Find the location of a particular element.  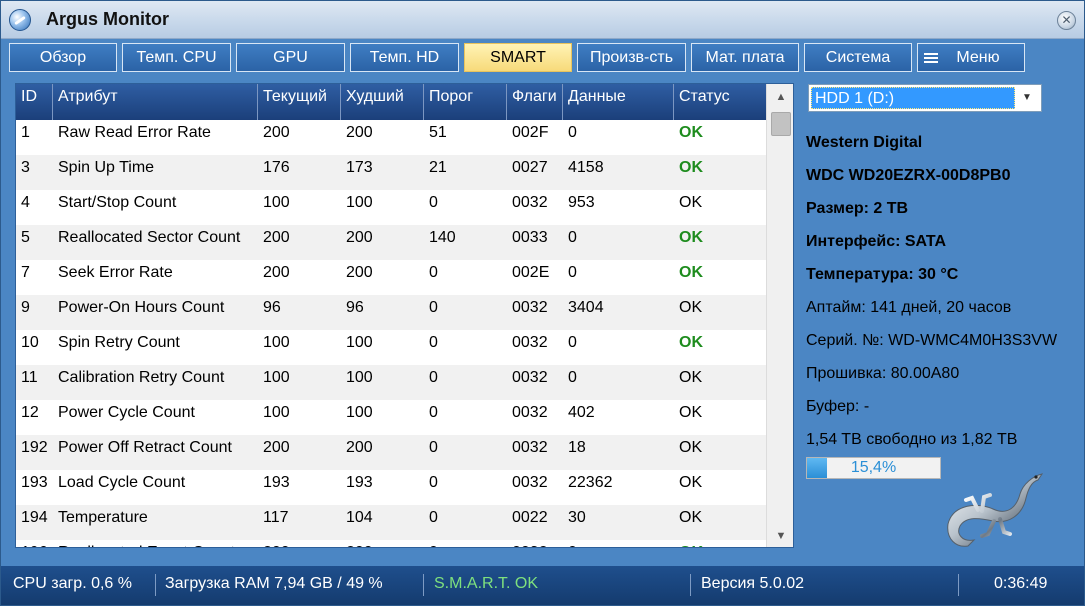

table-row: 12 Power Cycle Count 100 100 0 0032 402 OK is located at coordinates (391, 417).